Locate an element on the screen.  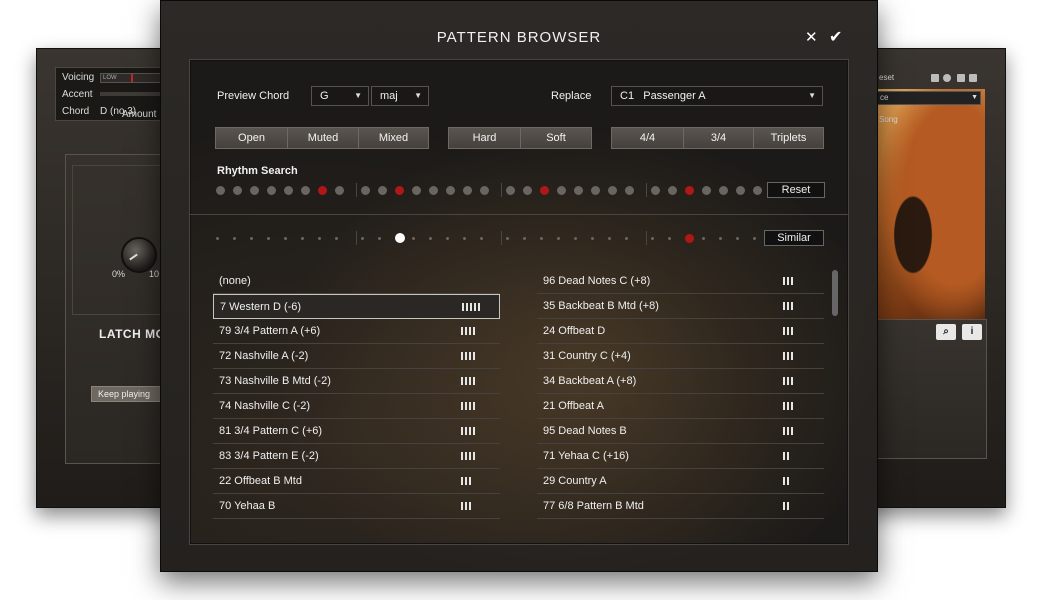
chord-root-dropdown: G ▼ is located at coordinates (340, 96).